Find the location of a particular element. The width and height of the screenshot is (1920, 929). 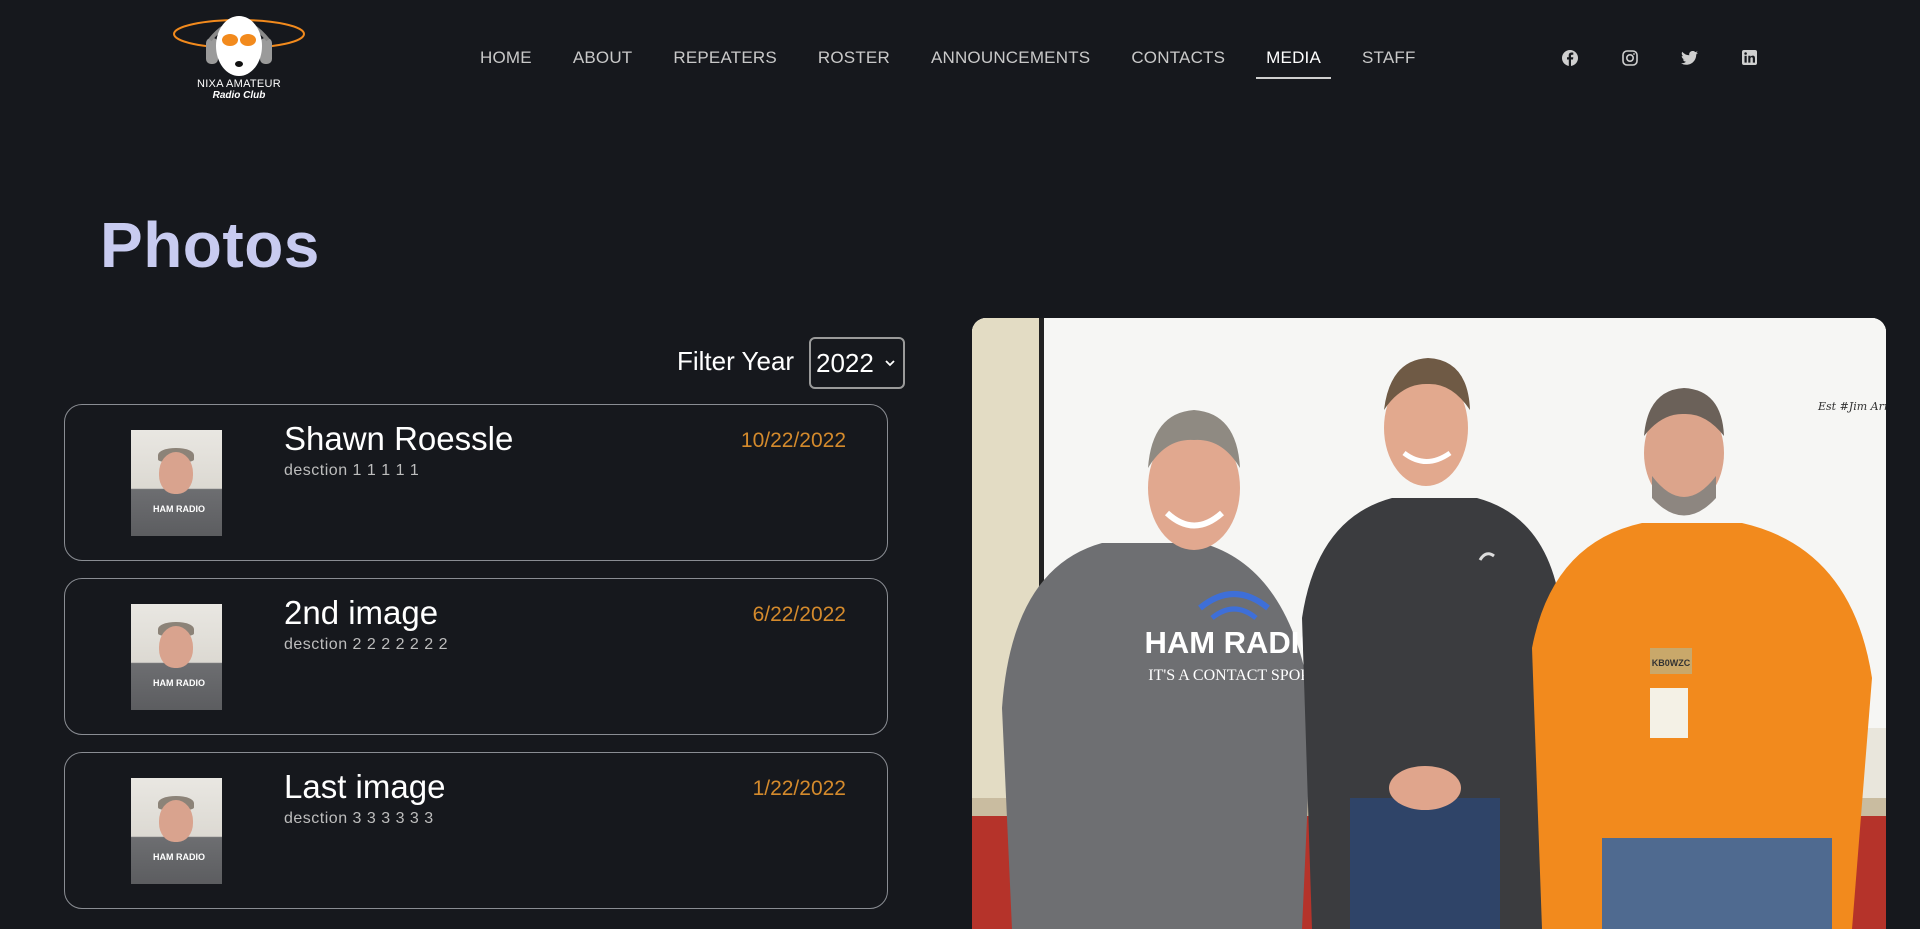

photo-date: 10/22/2022 is located at coordinates (793, 440).